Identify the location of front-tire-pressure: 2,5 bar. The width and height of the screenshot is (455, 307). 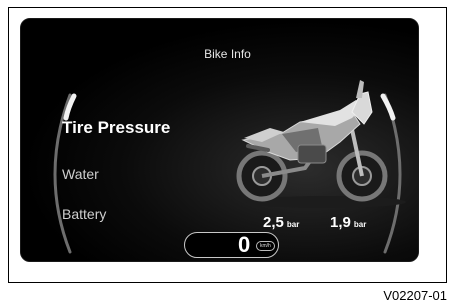
(281, 222).